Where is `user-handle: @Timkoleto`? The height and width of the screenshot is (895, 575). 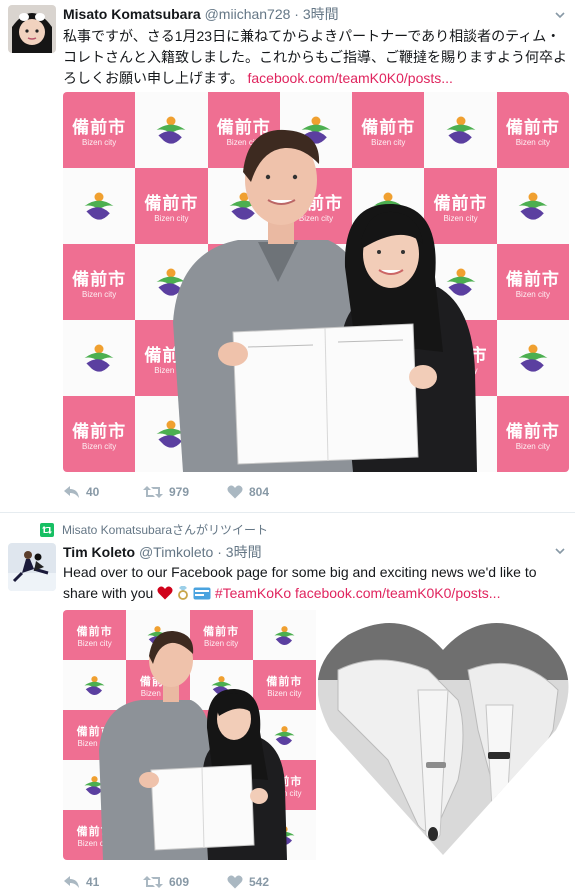
user-handle: @Timkoleto is located at coordinates (176, 552).